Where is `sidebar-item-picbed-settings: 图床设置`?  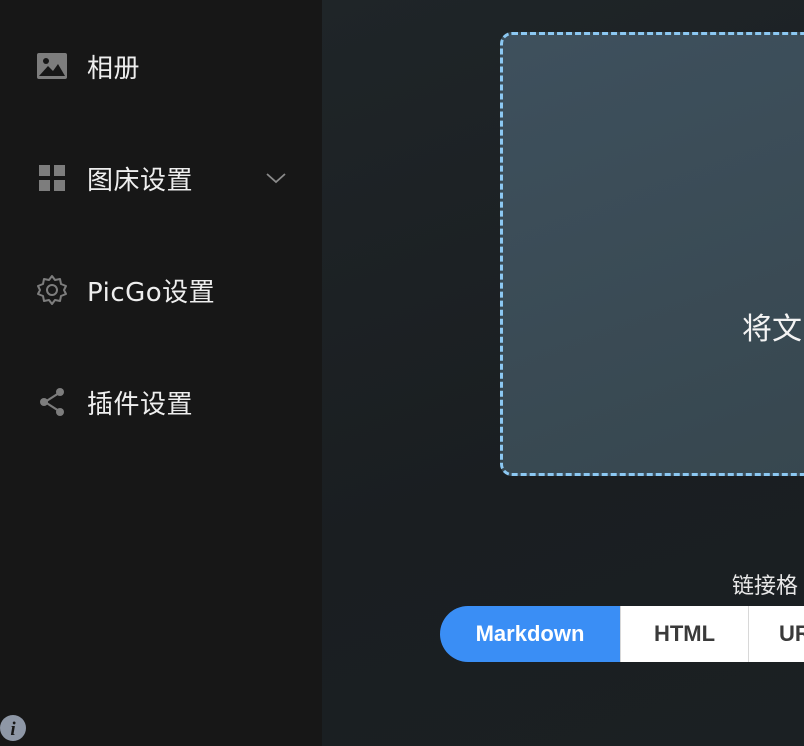
sidebar-item-picbed-settings: 图床设置 is located at coordinates (161, 178).